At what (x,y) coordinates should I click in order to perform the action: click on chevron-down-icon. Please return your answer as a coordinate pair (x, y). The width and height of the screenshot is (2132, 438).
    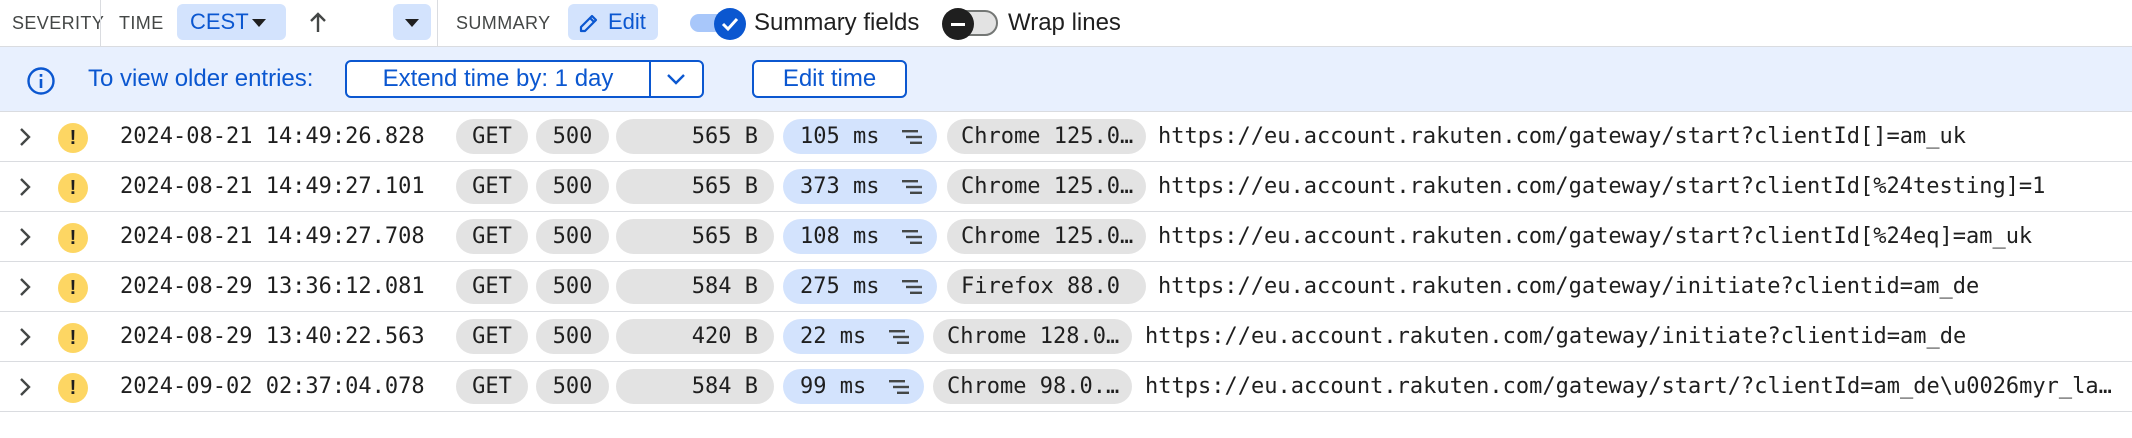
    Looking at the image, I should click on (676, 79).